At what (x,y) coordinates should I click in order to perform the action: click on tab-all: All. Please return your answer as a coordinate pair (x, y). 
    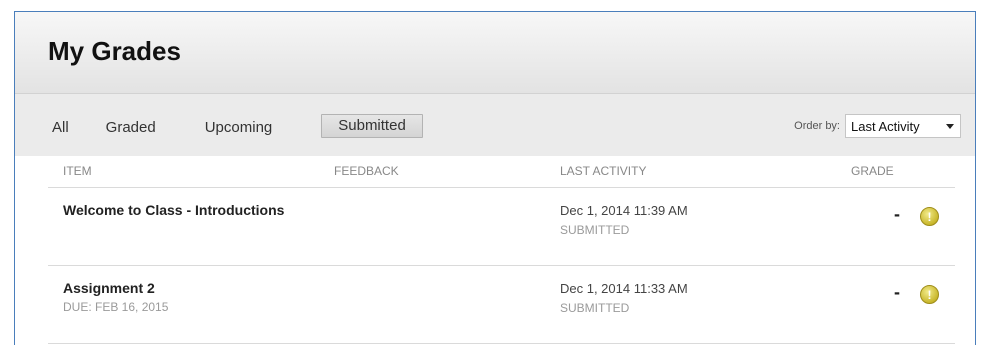
    Looking at the image, I should click on (60, 128).